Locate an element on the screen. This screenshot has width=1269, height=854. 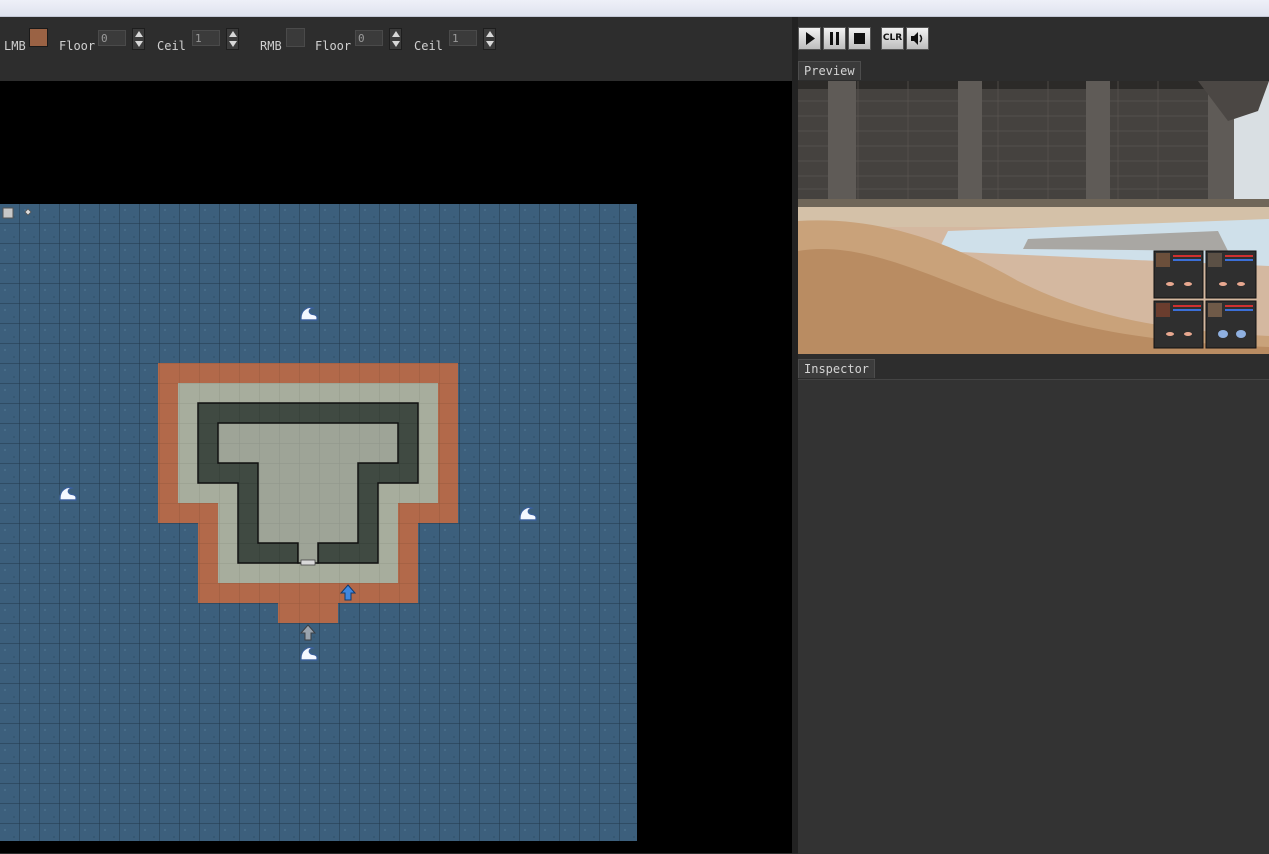
clear-button: CLR is located at coordinates (892, 38).